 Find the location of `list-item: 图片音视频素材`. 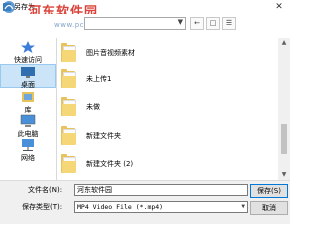

list-item: 图片音视频素材 is located at coordinates (164, 53).